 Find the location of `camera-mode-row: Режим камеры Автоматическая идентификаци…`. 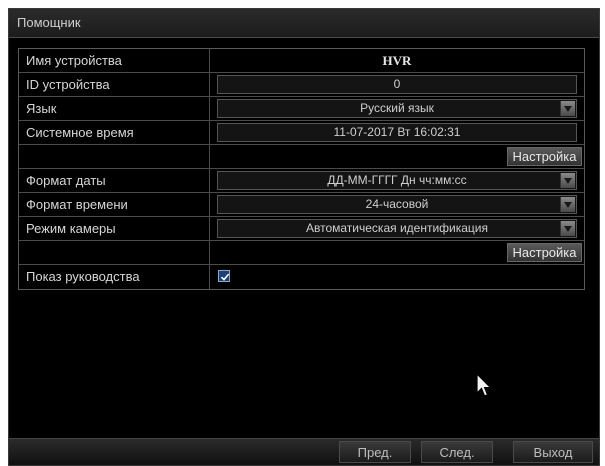

camera-mode-row: Режим камеры Автоматическая идентификаци… is located at coordinates (301, 229).